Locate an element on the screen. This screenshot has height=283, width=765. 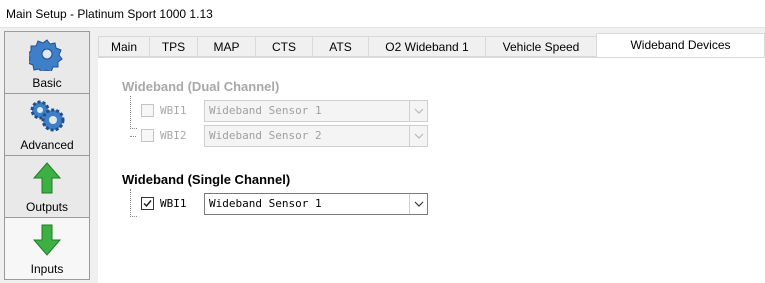
single-channel-tree-line is located at coordinates (133, 203).